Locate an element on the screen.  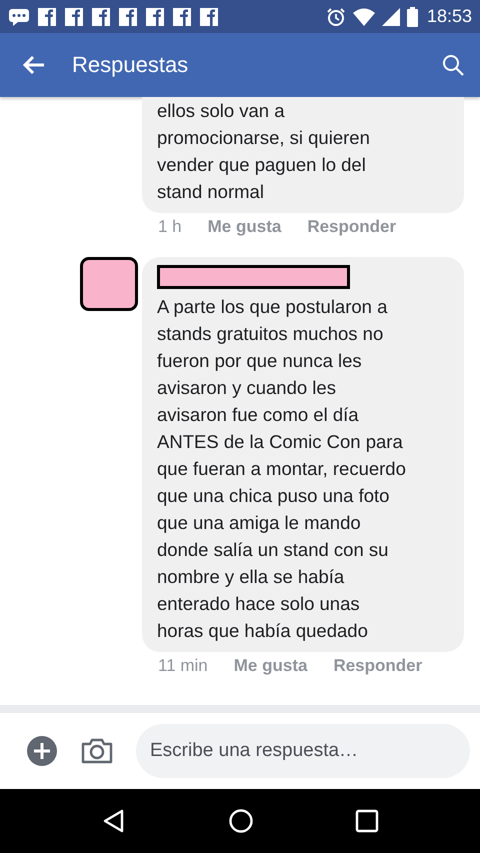
home-icon is located at coordinates (241, 821).